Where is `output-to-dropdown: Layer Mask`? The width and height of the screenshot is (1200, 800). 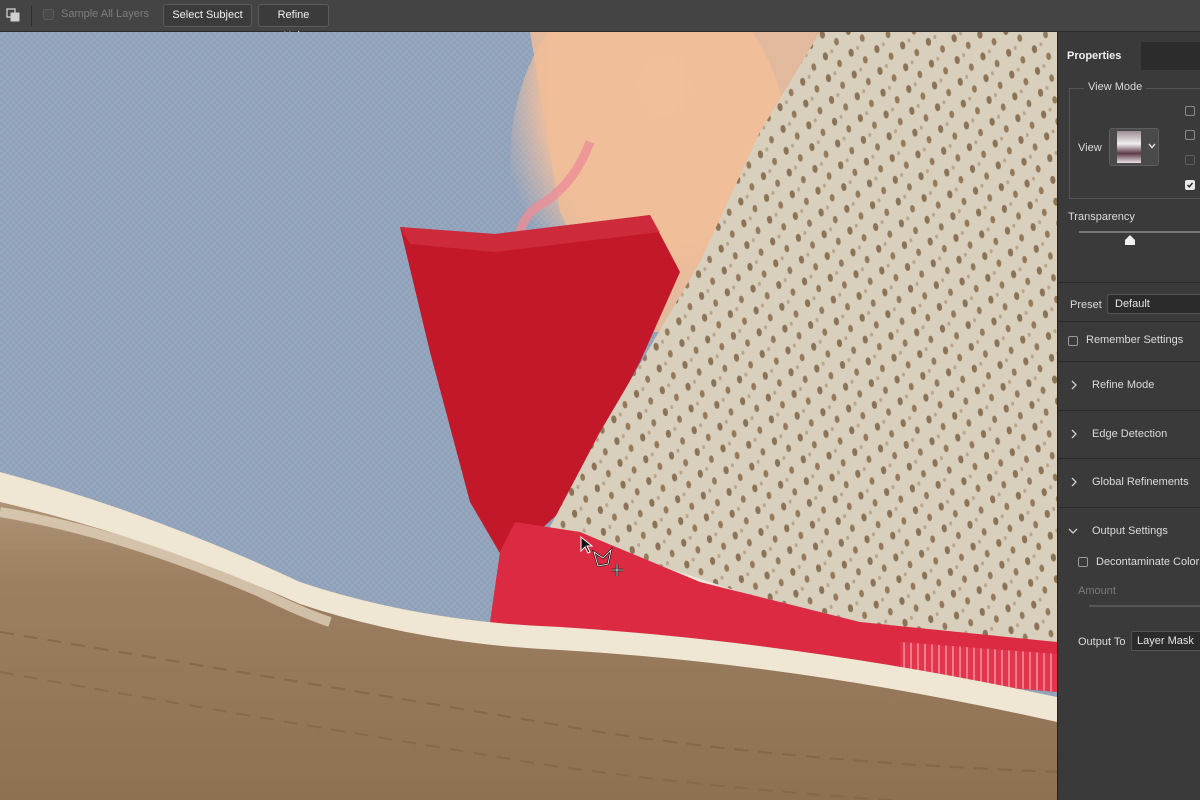
output-to-dropdown: Layer Mask is located at coordinates (1165, 641).